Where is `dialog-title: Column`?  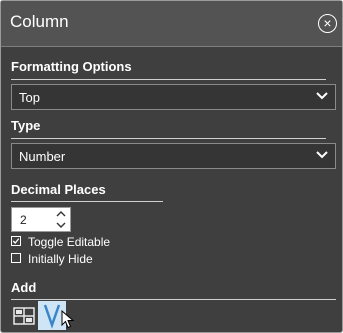
dialog-title: Column is located at coordinates (39, 21).